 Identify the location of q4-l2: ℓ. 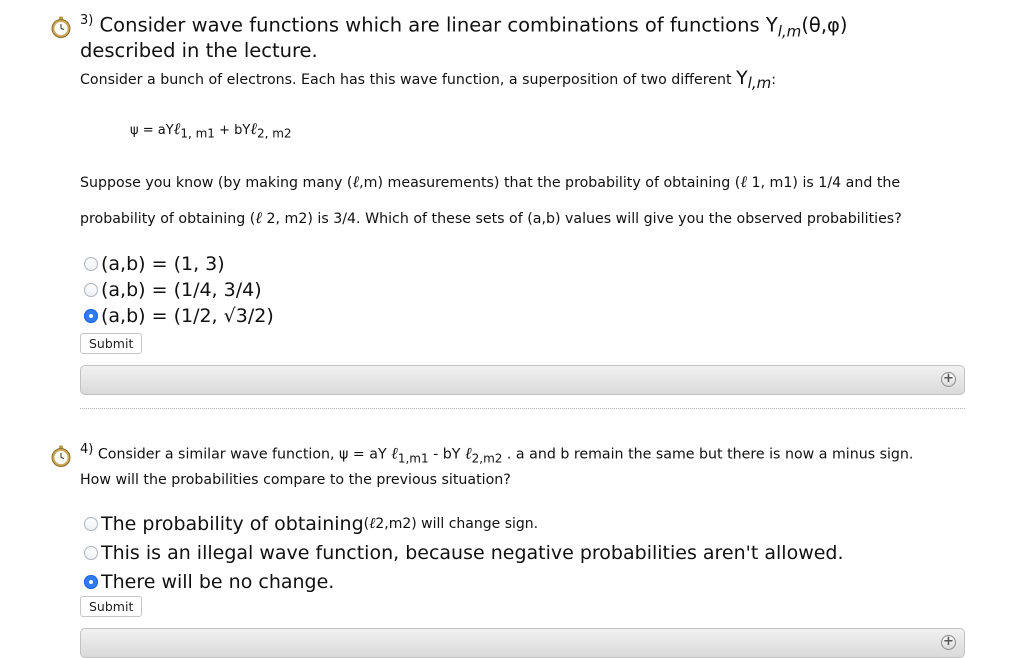
(468, 453).